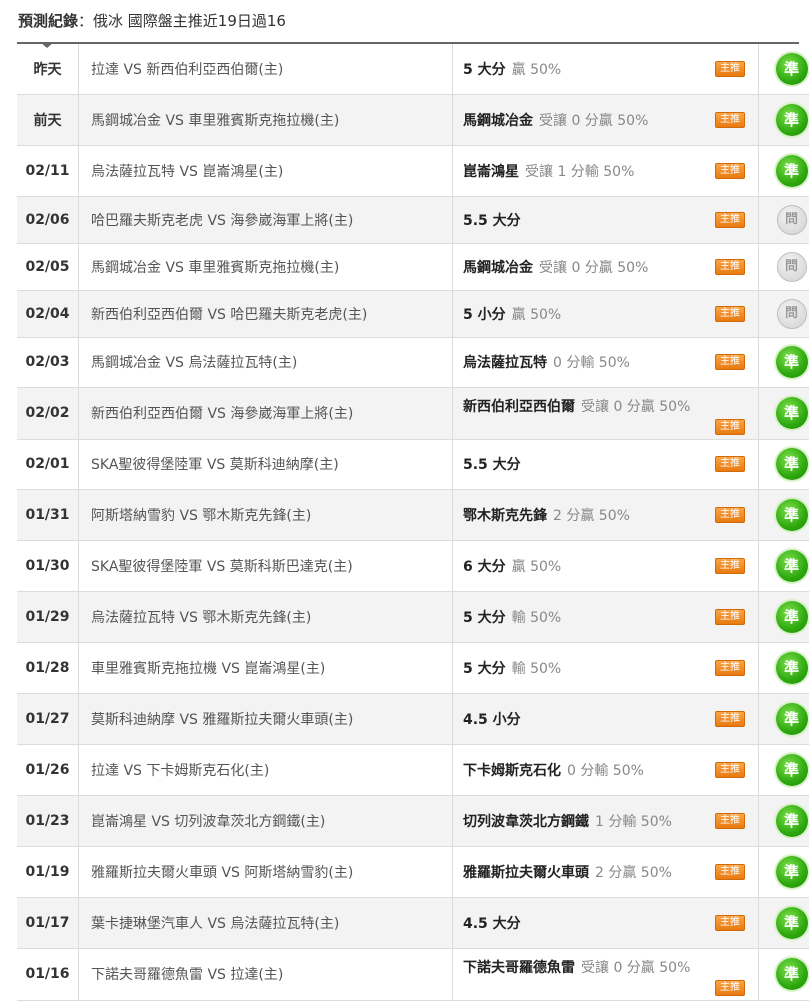  Describe the element at coordinates (633, 822) in the screenshot. I see `pick-odds-note: 1 分輸 50%` at that location.